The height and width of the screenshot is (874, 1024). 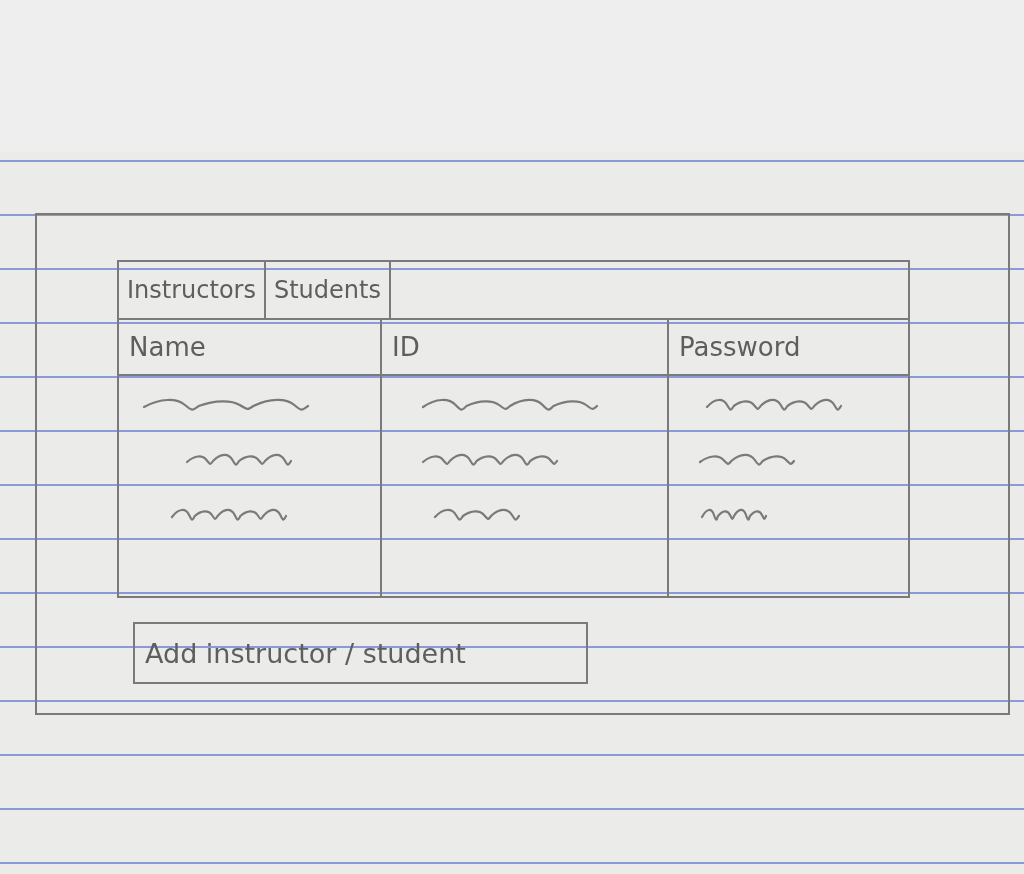 What do you see at coordinates (167, 347) in the screenshot?
I see `column-header: Name` at bounding box center [167, 347].